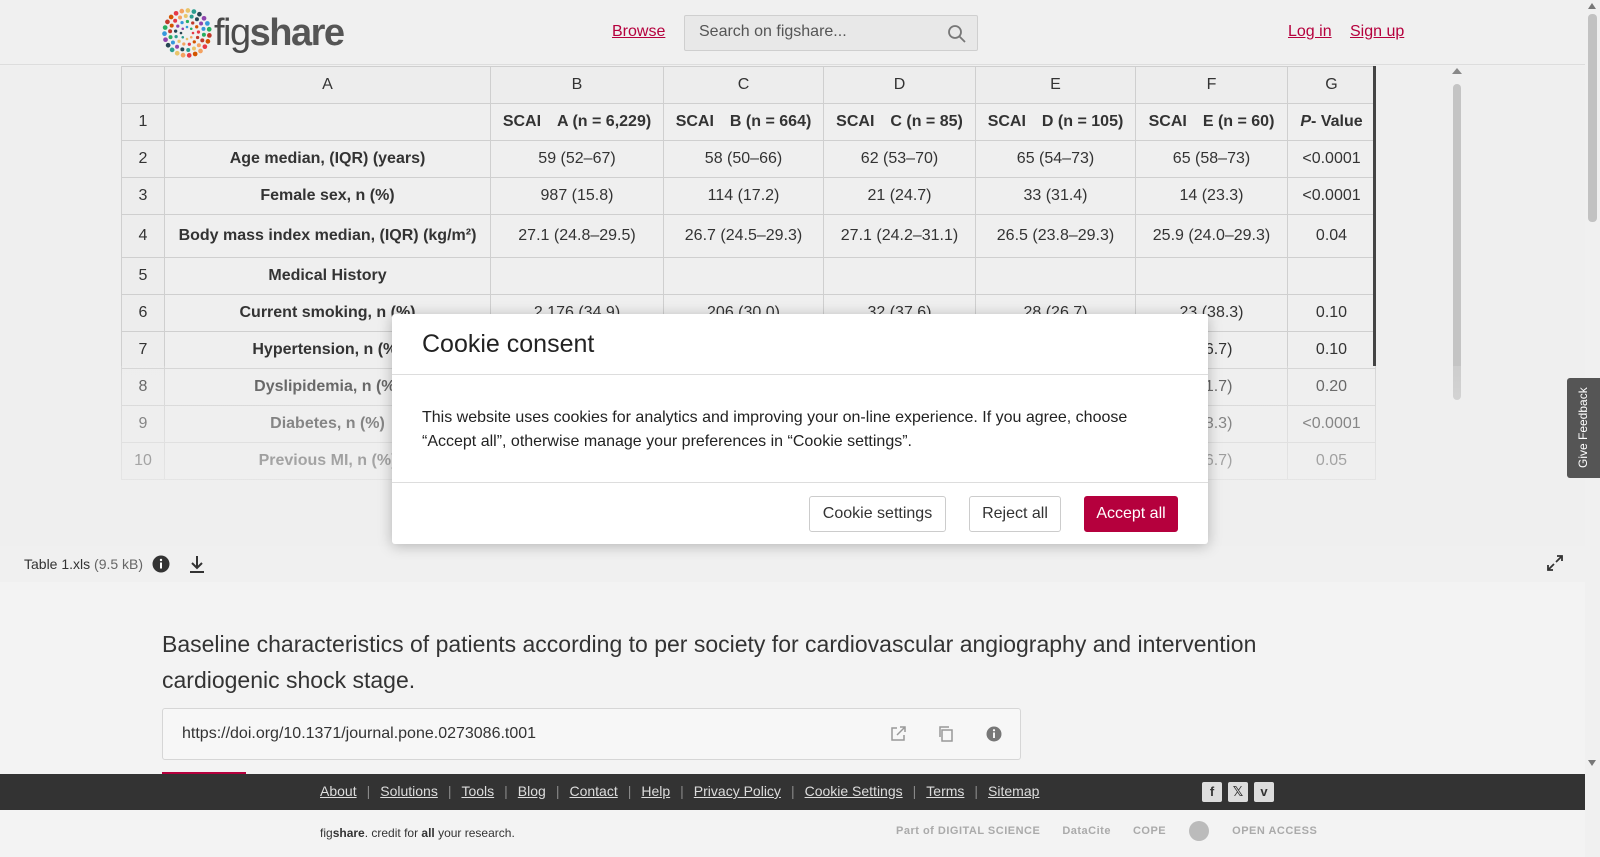  I want to click on accept-all-button: Accept all, so click(1131, 514).